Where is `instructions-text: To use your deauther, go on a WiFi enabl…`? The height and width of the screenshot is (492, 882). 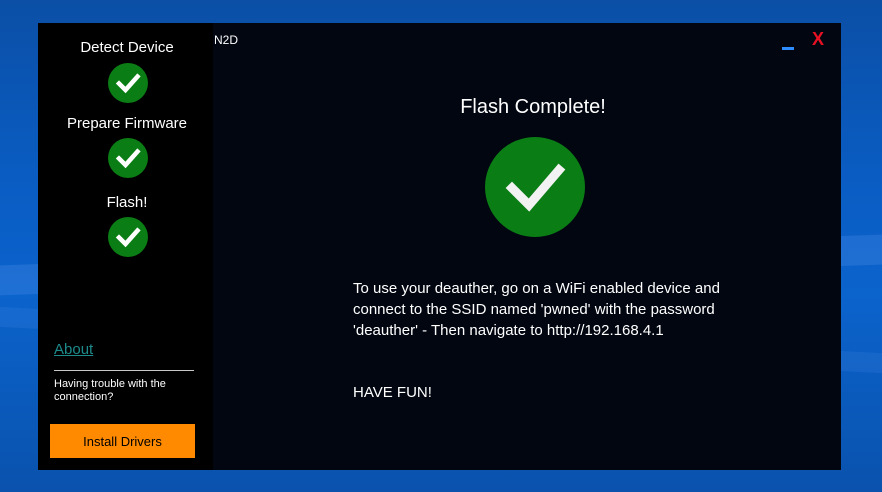 instructions-text: To use your deauther, go on a WiFi enabl… is located at coordinates (536, 309).